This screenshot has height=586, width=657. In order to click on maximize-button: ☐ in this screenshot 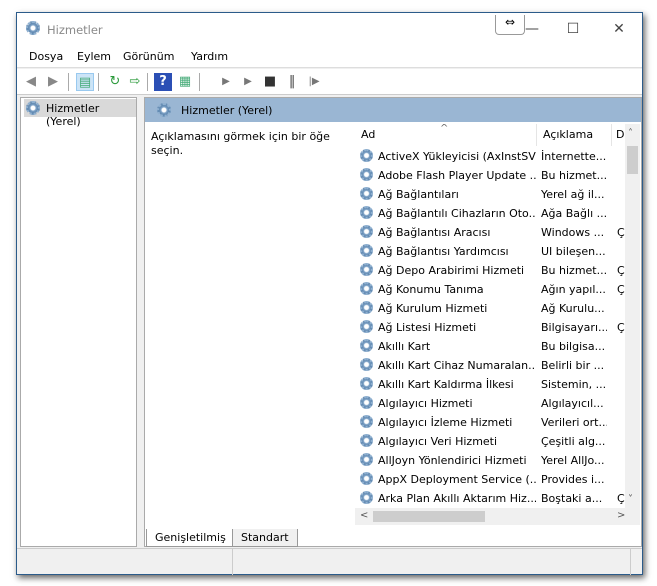, I will do `click(573, 29)`.